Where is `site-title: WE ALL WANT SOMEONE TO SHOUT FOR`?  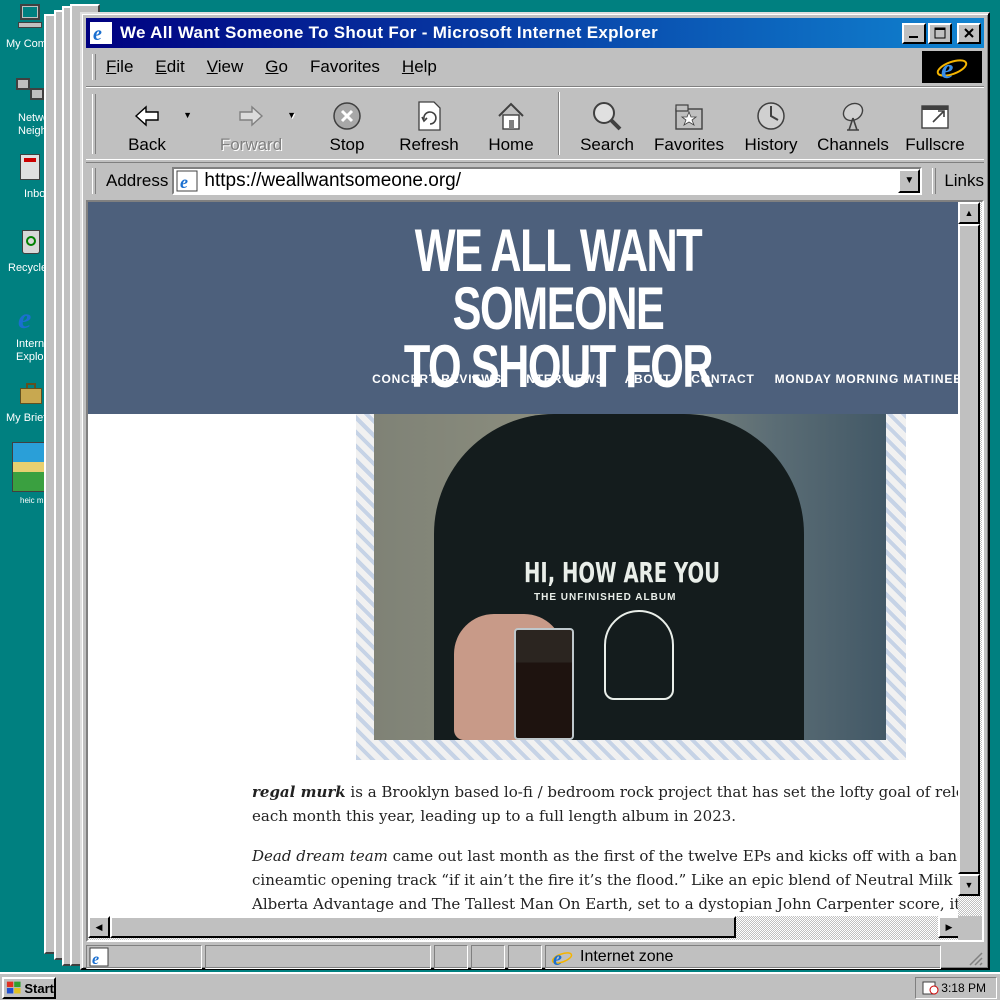 site-title: WE ALL WANT SOMEONE TO SHOUT FOR is located at coordinates (558, 308).